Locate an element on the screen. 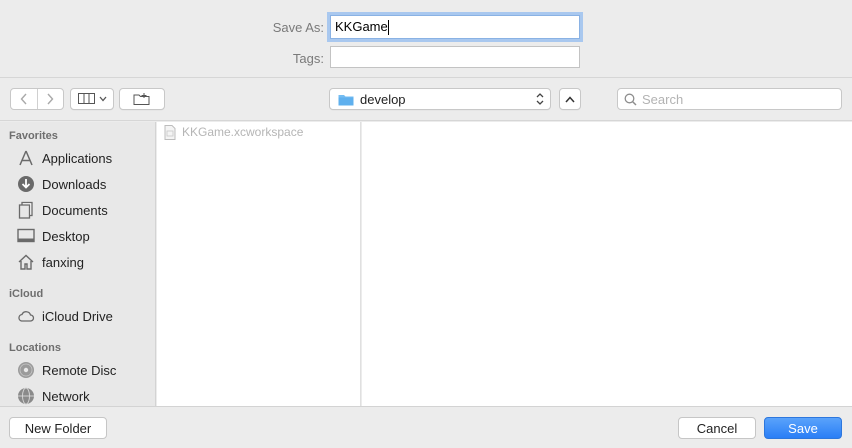  sidebar-item-applications: Applications is located at coordinates (77, 158).